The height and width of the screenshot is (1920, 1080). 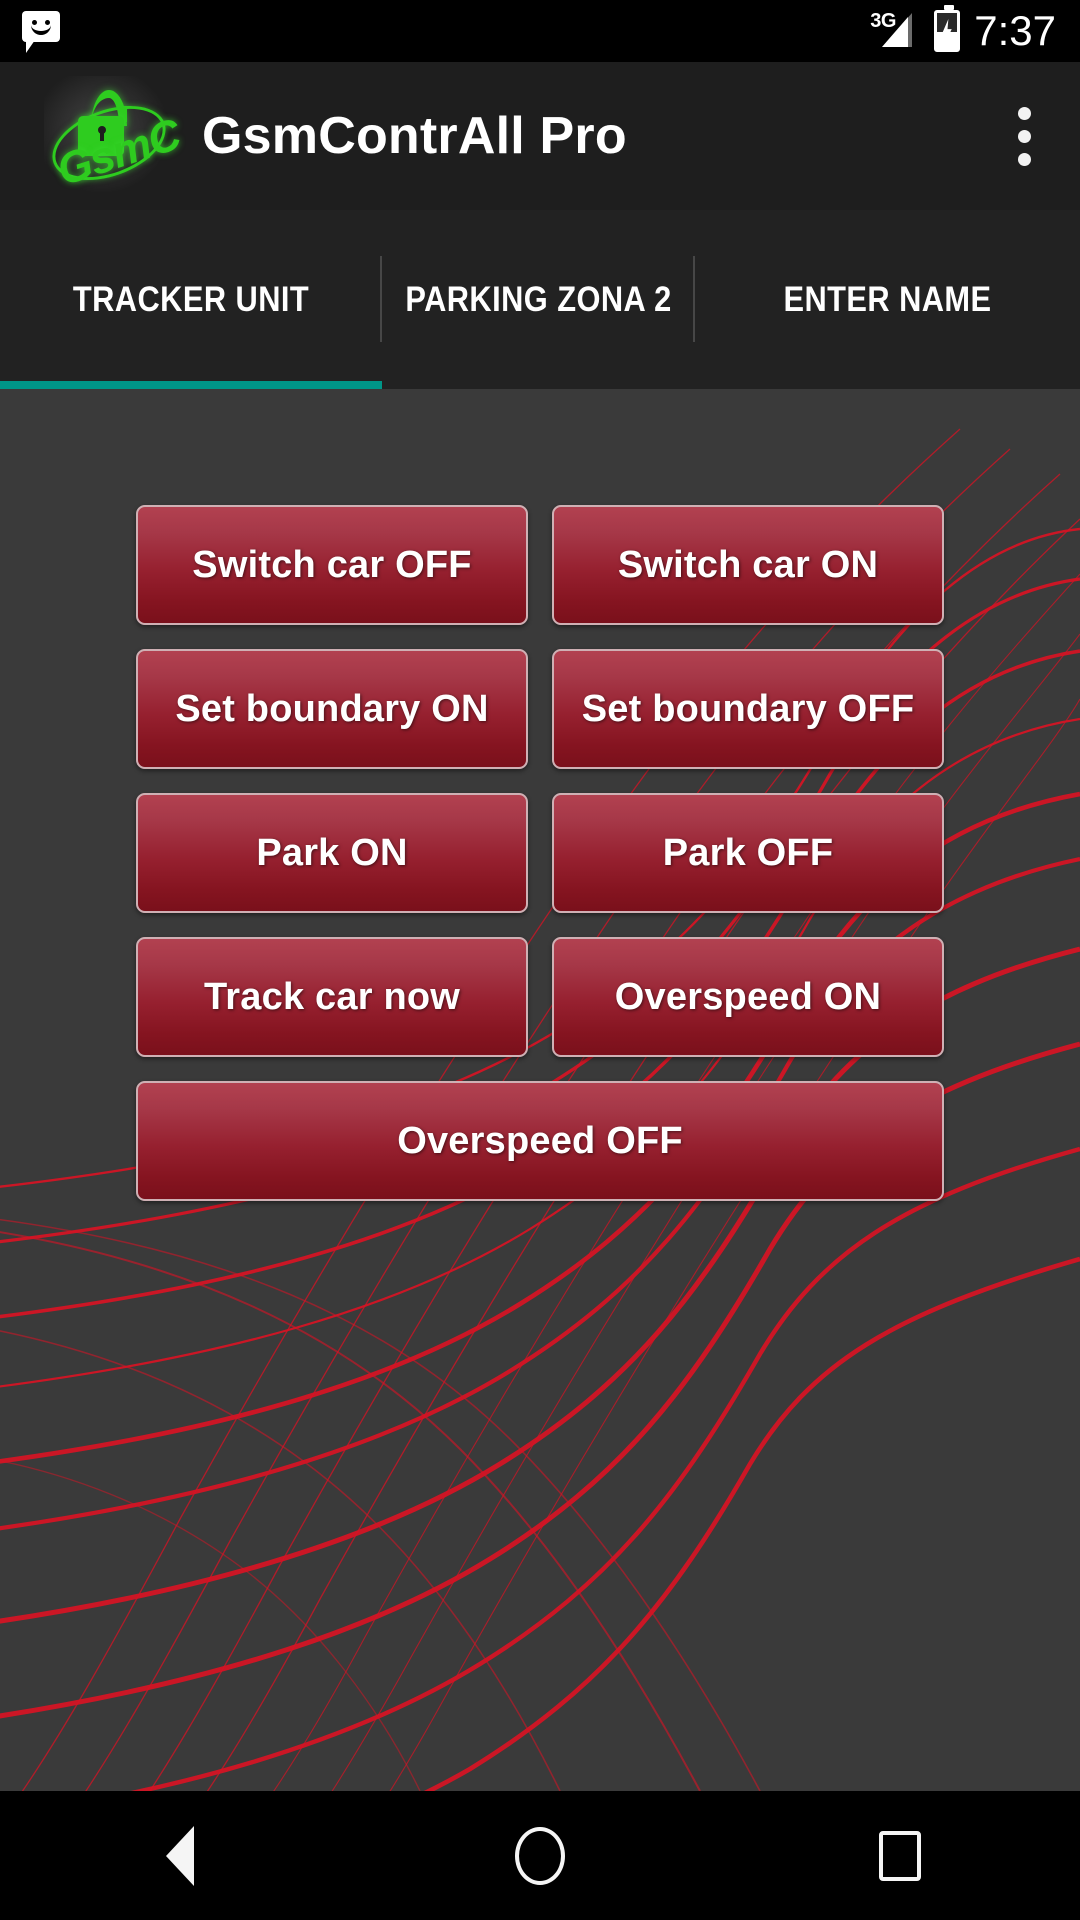 What do you see at coordinates (332, 709) in the screenshot?
I see `set-boundary-on-button: Set boundary ON` at bounding box center [332, 709].